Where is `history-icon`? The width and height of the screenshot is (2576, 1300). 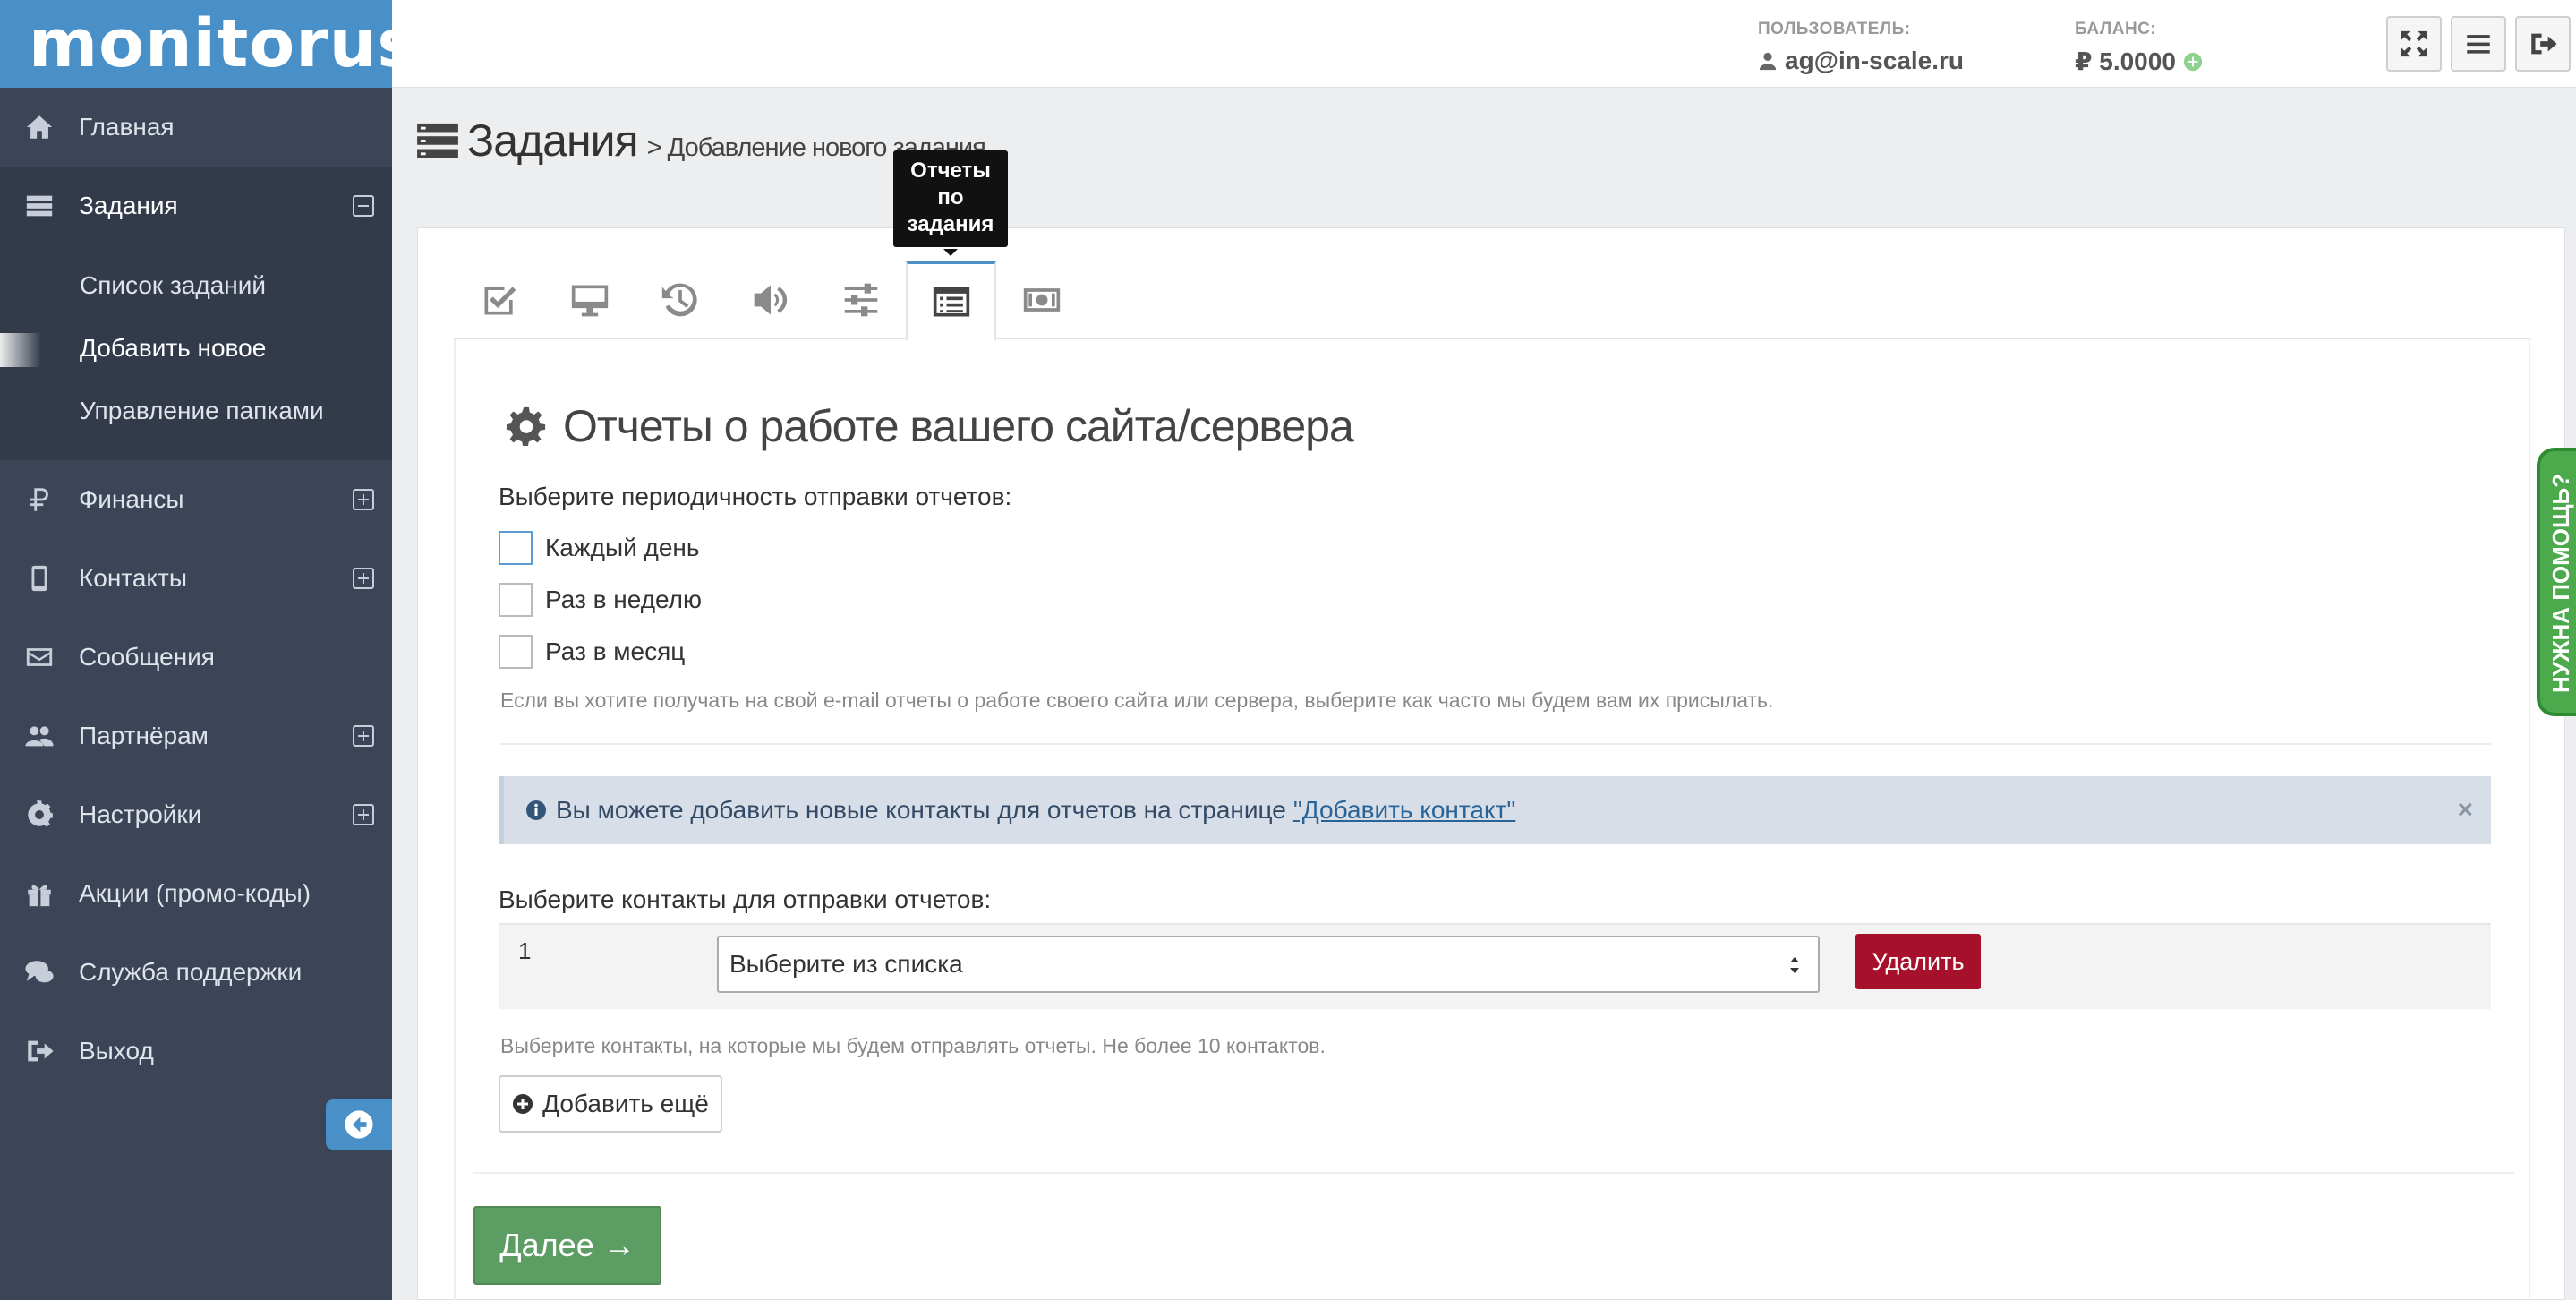 history-icon is located at coordinates (679, 300).